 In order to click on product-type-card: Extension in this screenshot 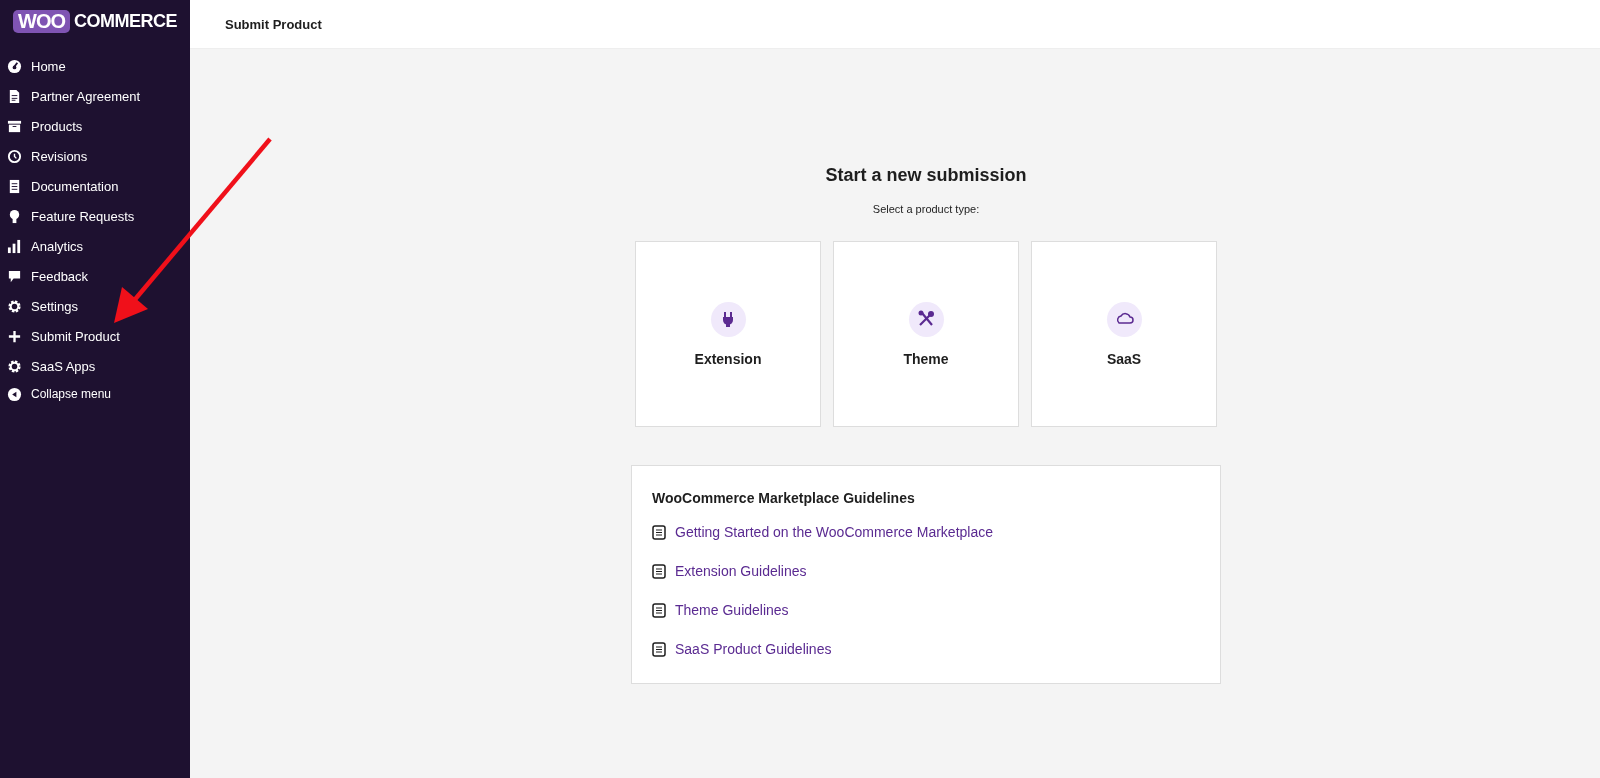, I will do `click(728, 334)`.